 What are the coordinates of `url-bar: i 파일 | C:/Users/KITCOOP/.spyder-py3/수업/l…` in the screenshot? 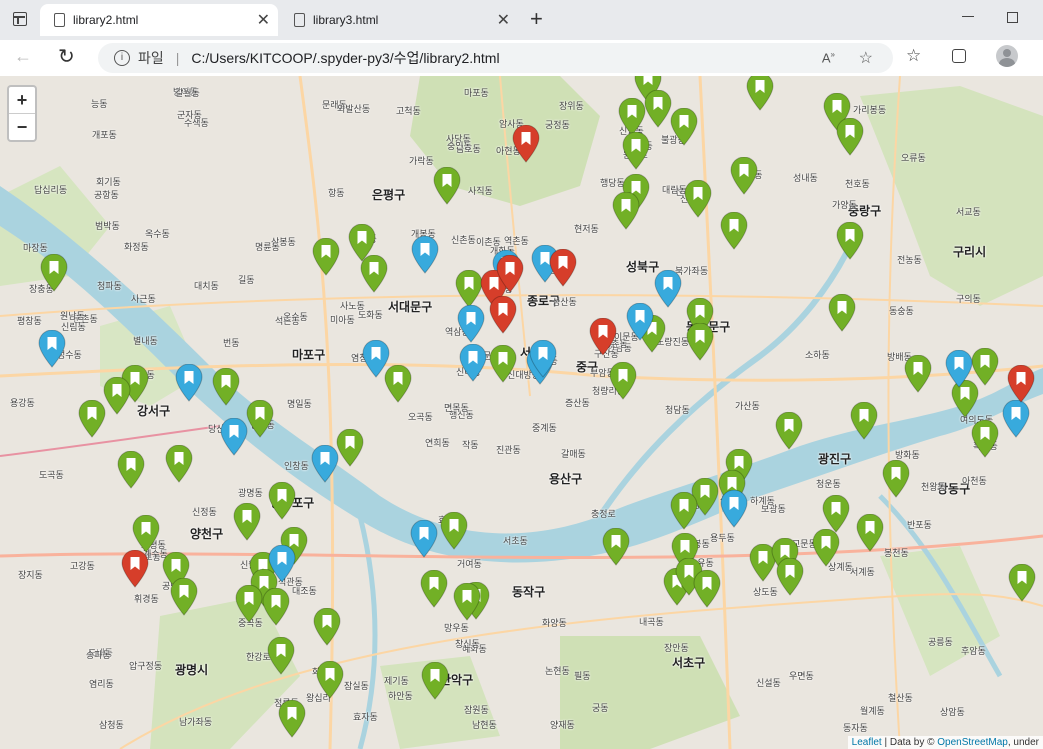 It's located at (495, 58).